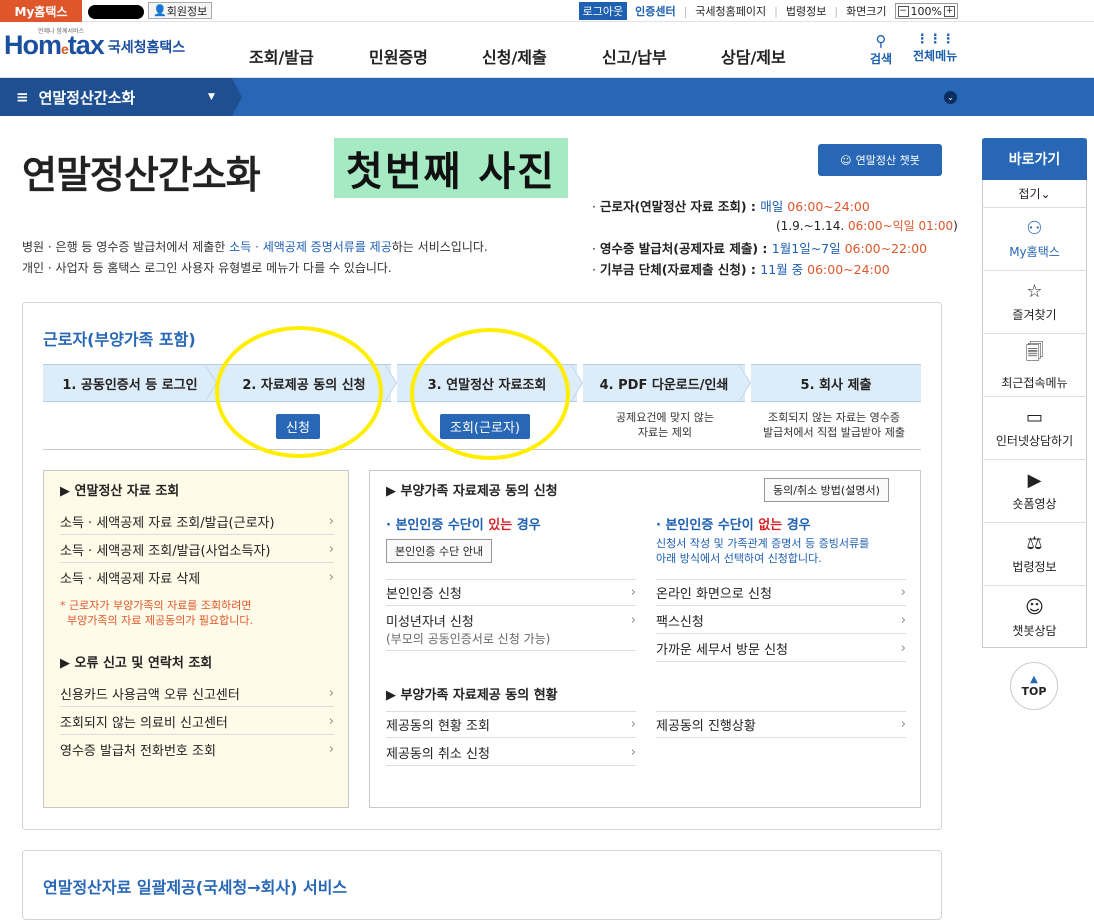 Image resolution: width=1094 pixels, height=920 pixels. What do you see at coordinates (472, 491) in the screenshot?
I see `right-heading-consent: ▶ 부양가족 자료제공 동의 신청` at bounding box center [472, 491].